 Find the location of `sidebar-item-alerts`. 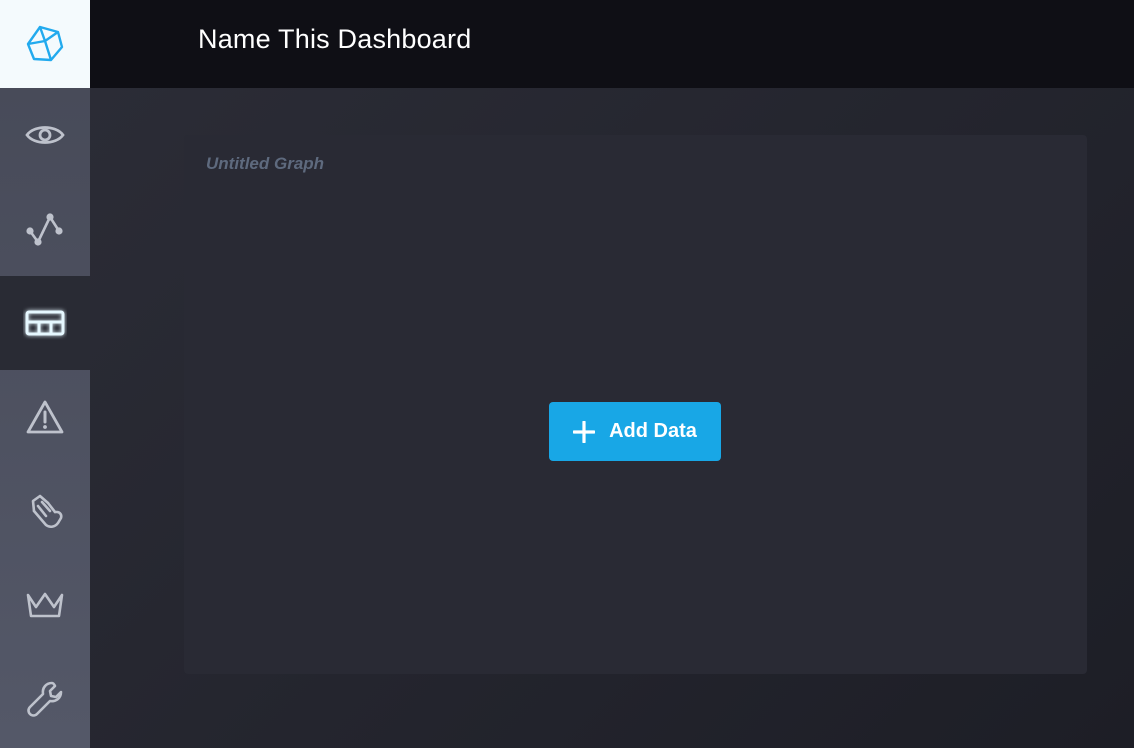

sidebar-item-alerts is located at coordinates (45, 417).